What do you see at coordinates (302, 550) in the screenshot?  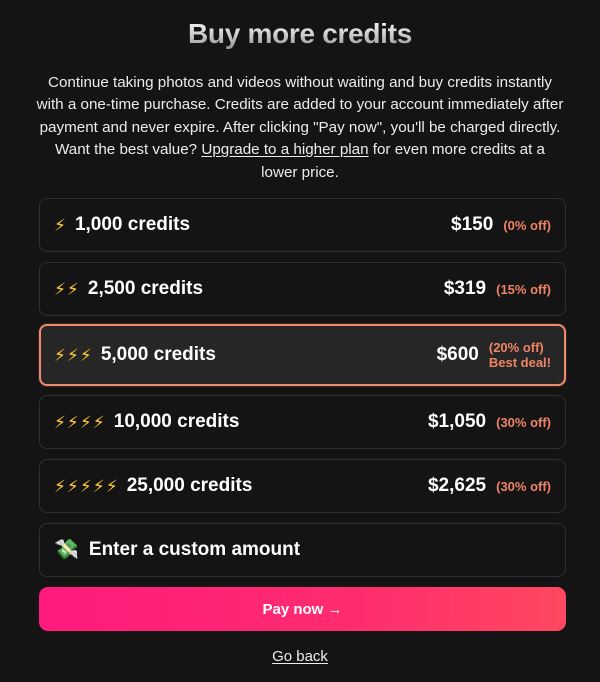 I see `custom-amount-option: 💸 Enter a custom amount` at bounding box center [302, 550].